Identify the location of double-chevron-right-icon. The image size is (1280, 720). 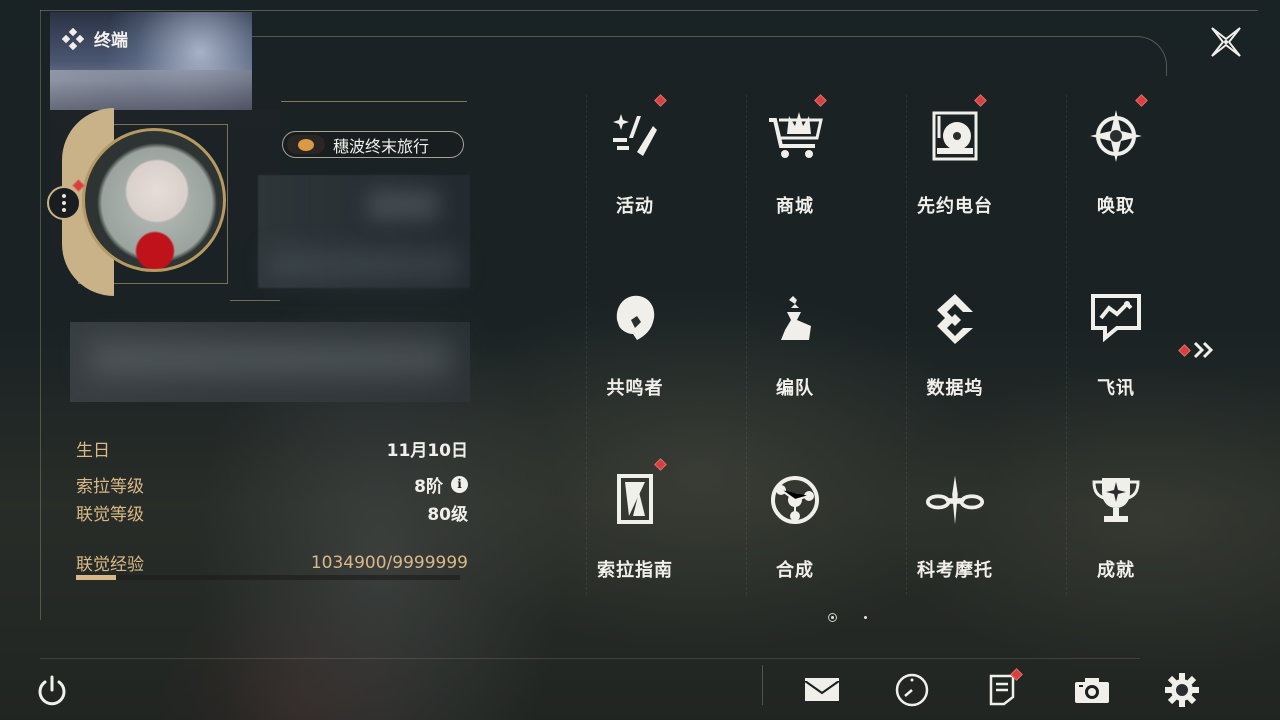
(1203, 350).